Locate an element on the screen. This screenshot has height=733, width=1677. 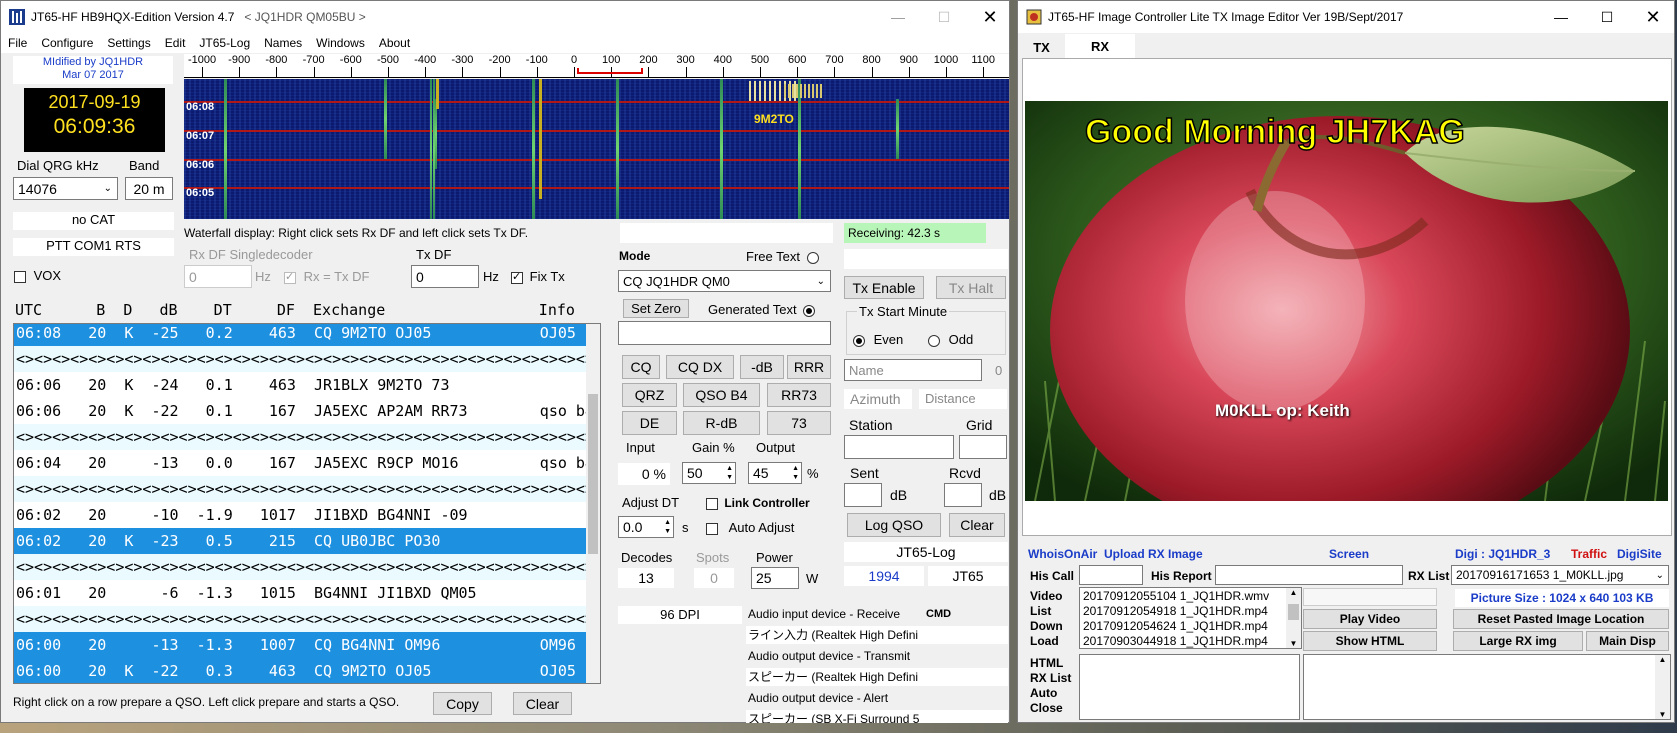
table-row: 06:02 20 K -23 0.5 215 CQ UB0JBC PO30 is located at coordinates (300, 541).